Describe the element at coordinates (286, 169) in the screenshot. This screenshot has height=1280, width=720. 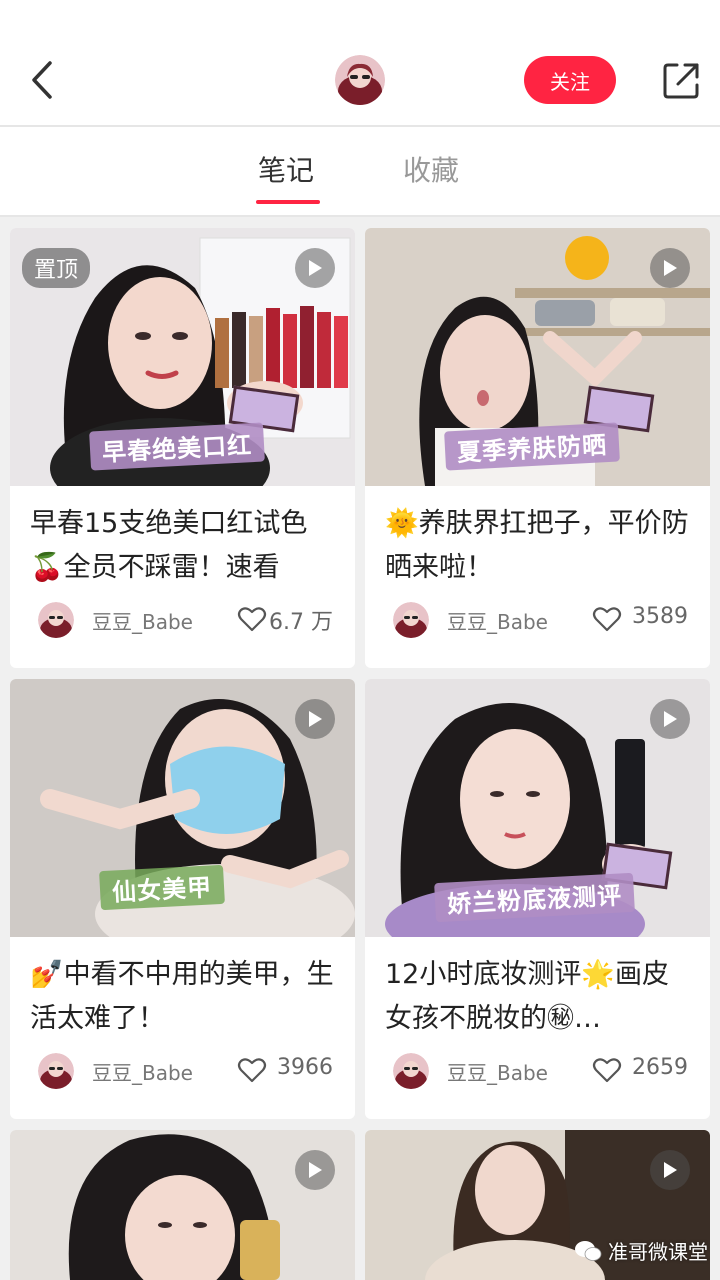
I see `tab-notes: 笔记` at that location.